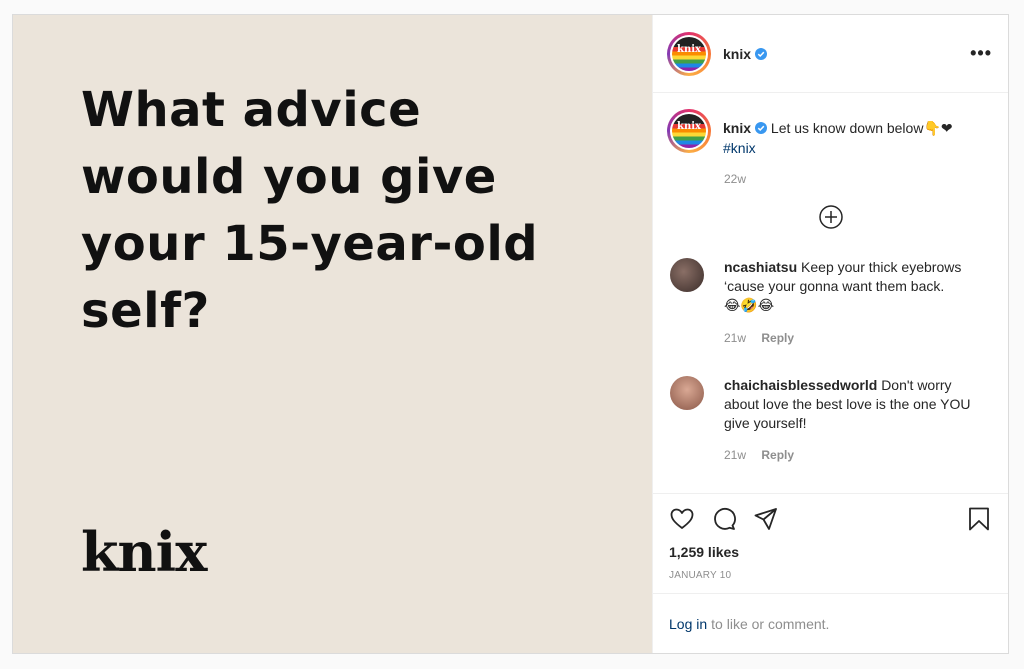 This screenshot has height=669, width=1024. Describe the element at coordinates (749, 306) in the screenshot. I see `comment-emoji: 😂🤣😂` at that location.